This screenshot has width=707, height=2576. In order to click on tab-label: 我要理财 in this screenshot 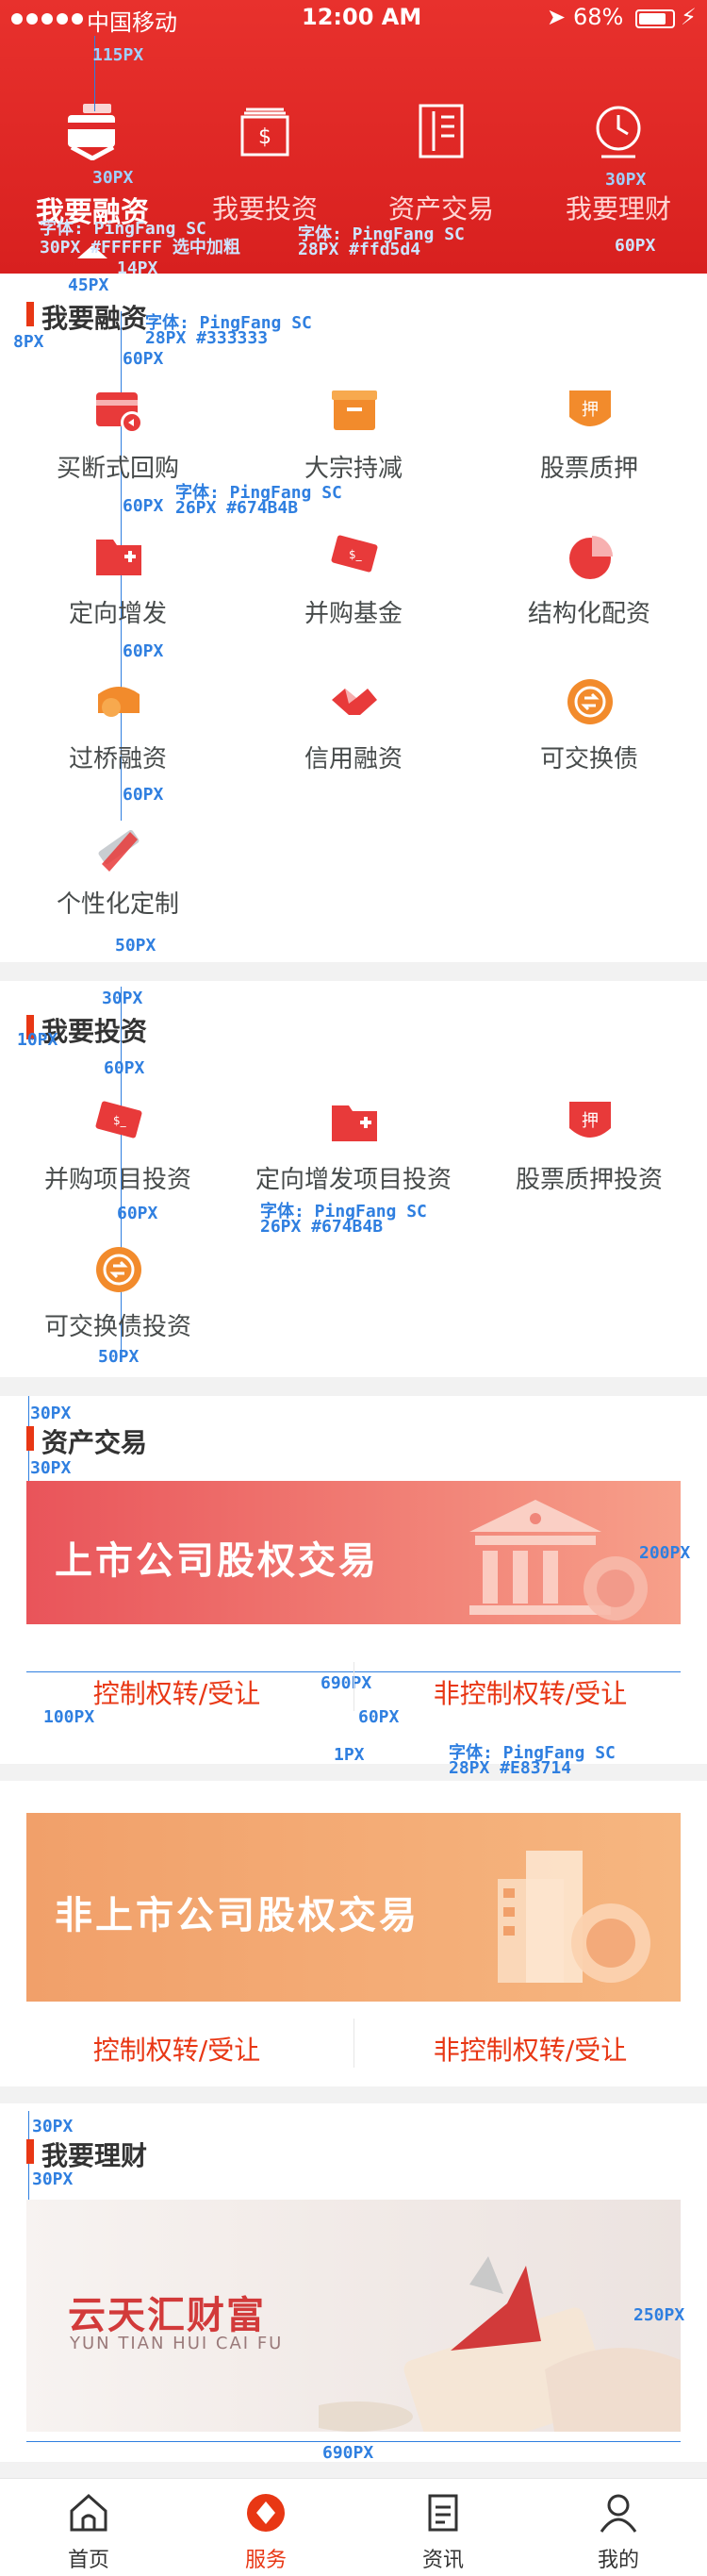, I will do `click(618, 208)`.